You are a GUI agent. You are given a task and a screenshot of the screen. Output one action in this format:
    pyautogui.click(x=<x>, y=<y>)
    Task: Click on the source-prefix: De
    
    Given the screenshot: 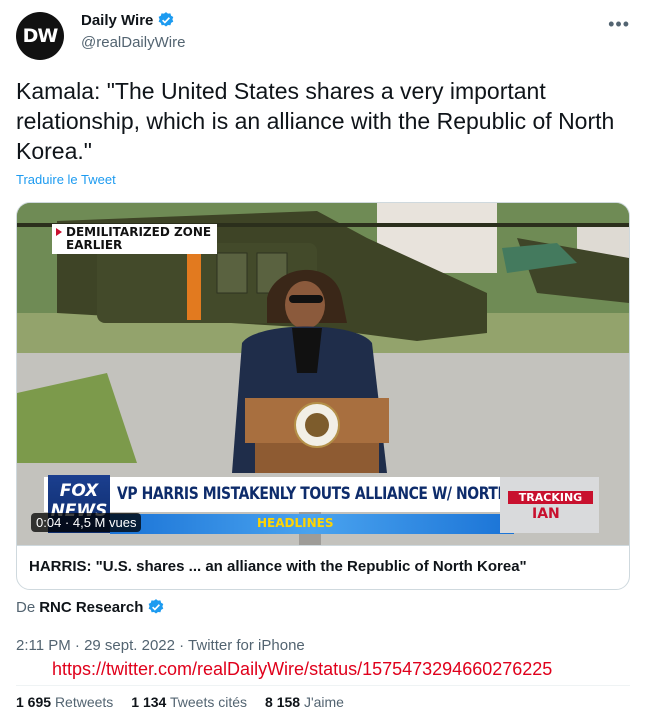 What is the action you would take?
    pyautogui.click(x=26, y=607)
    